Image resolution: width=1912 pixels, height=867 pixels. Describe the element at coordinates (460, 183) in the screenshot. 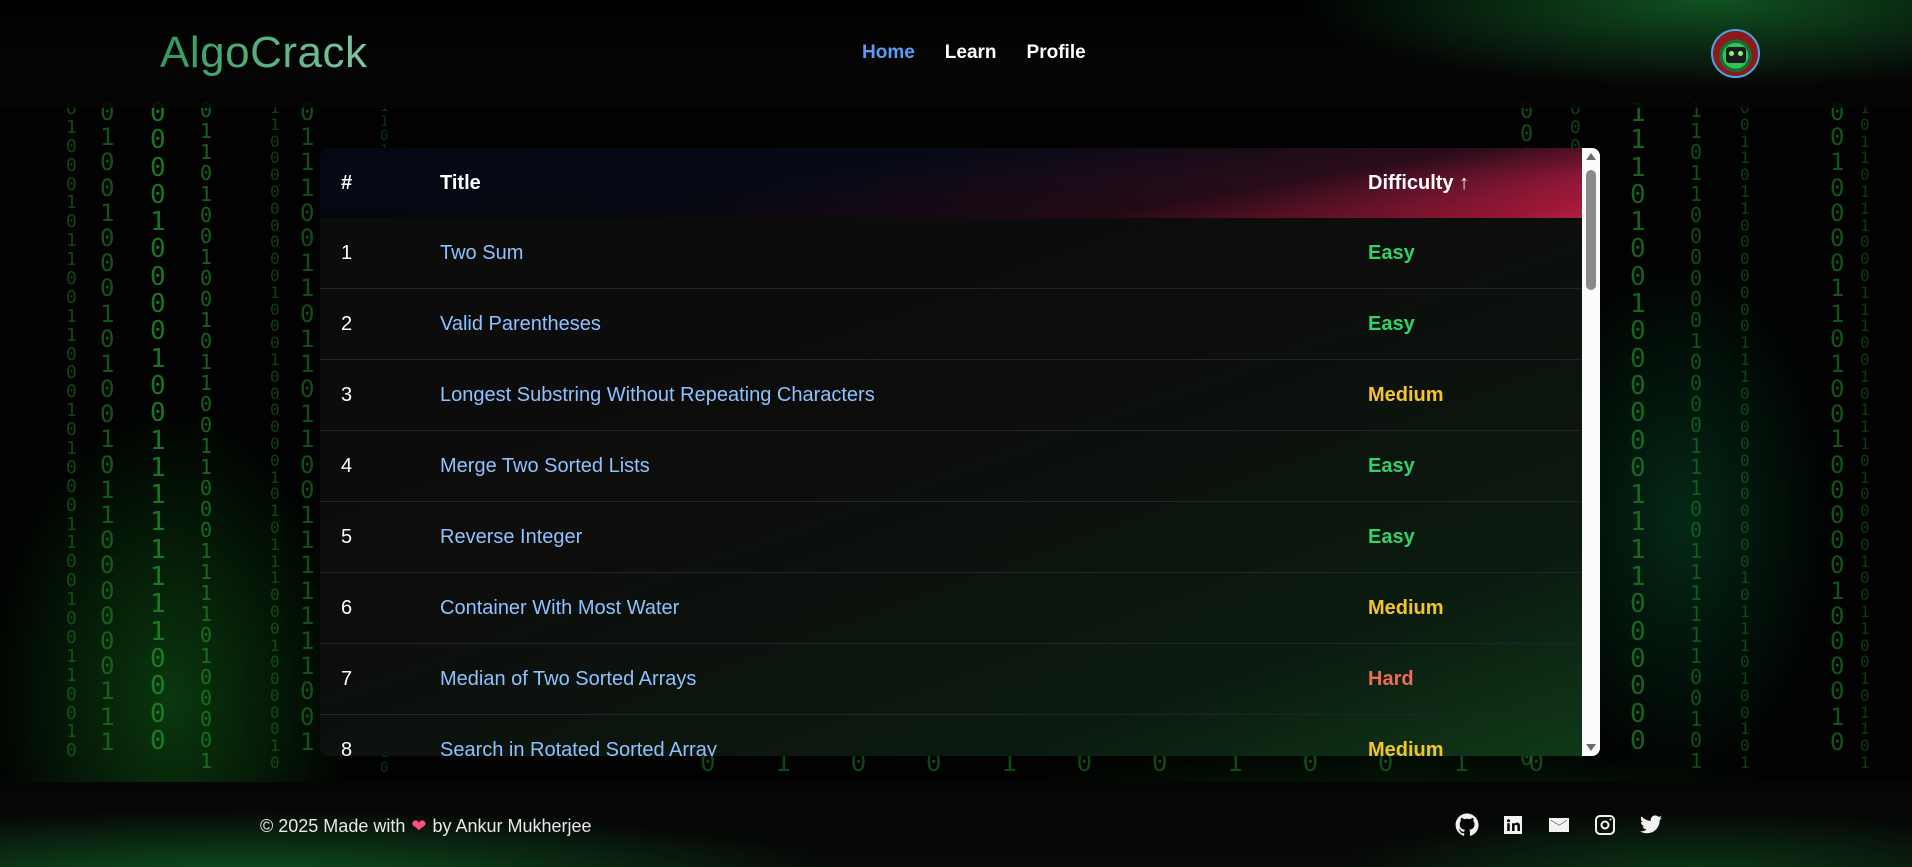

I see `column-title-header: Title` at that location.